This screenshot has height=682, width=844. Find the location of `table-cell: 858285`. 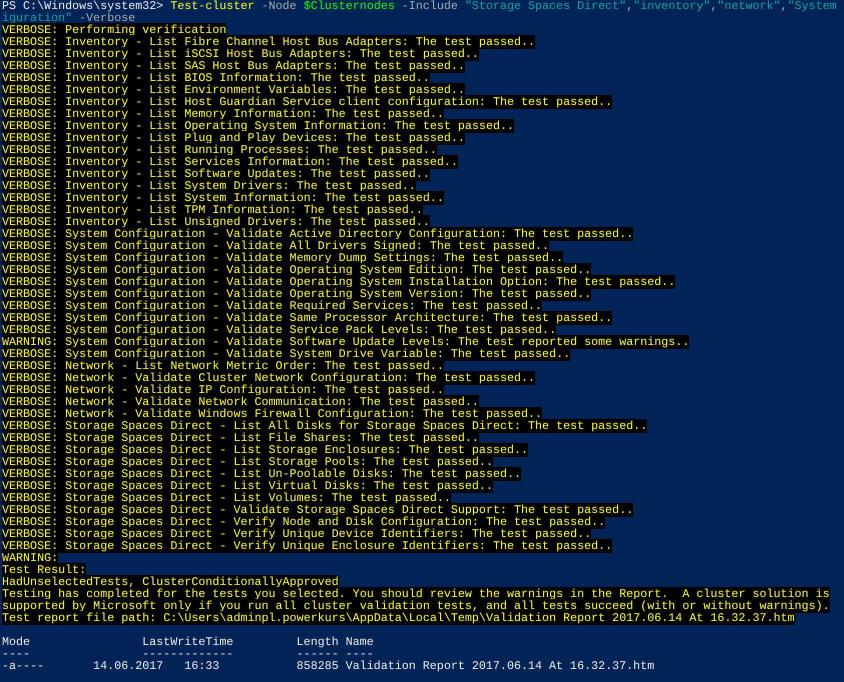

table-cell: 858285 is located at coordinates (317, 666).